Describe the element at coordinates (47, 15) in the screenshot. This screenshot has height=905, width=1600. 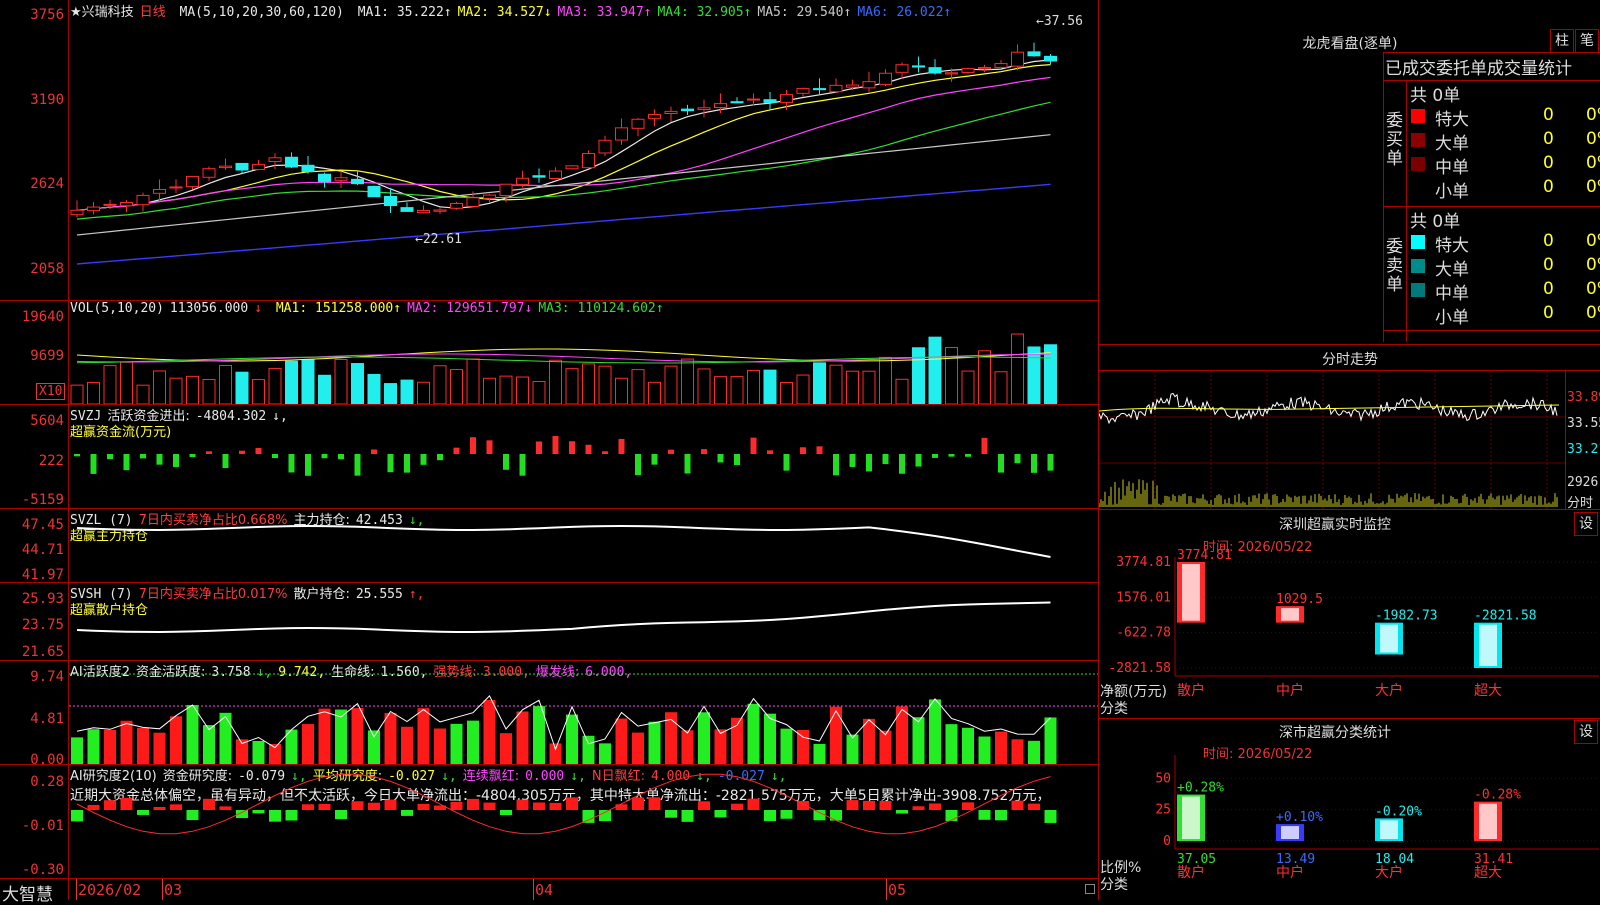
I see `y-tick: 3756` at that location.